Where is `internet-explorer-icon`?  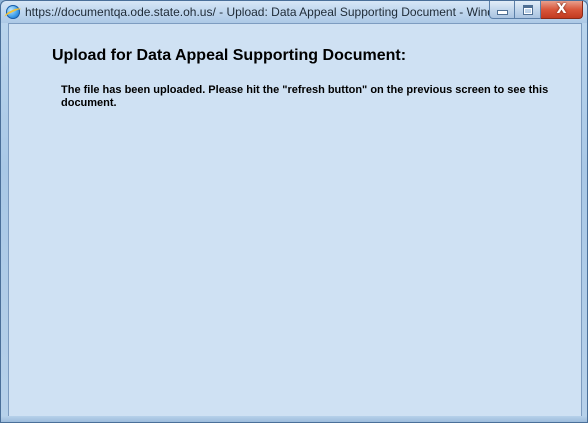 internet-explorer-icon is located at coordinates (13, 12).